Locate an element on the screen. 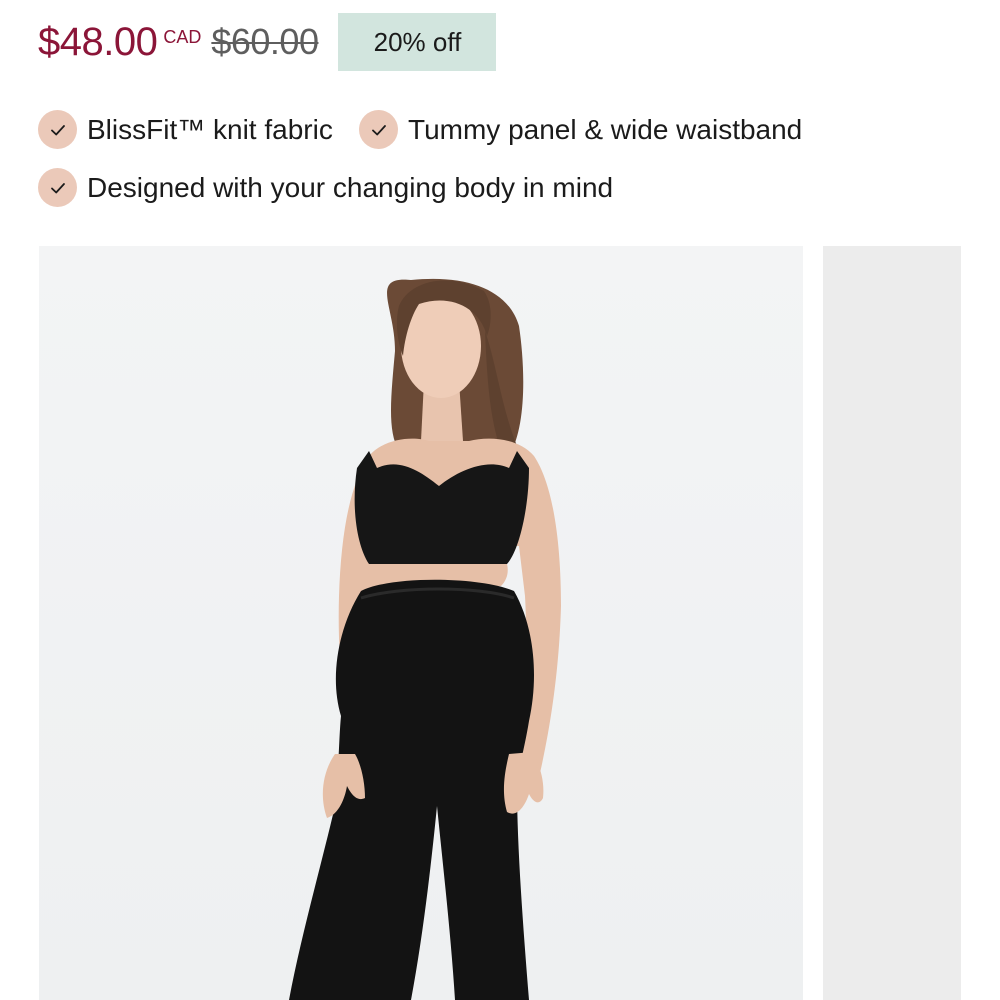  product-image-next is located at coordinates (892, 623).